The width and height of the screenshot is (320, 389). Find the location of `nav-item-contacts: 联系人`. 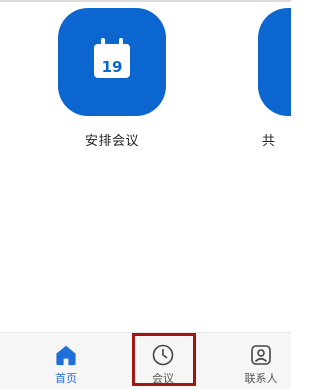

nav-item-contacts: 联系人 is located at coordinates (261, 364).